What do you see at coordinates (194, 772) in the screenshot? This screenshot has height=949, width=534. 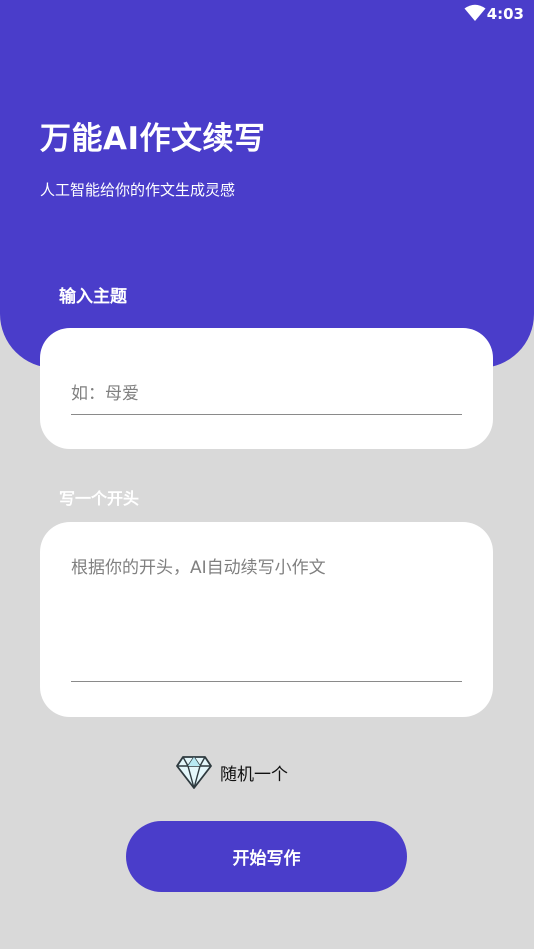 I see `diamond-icon` at bounding box center [194, 772].